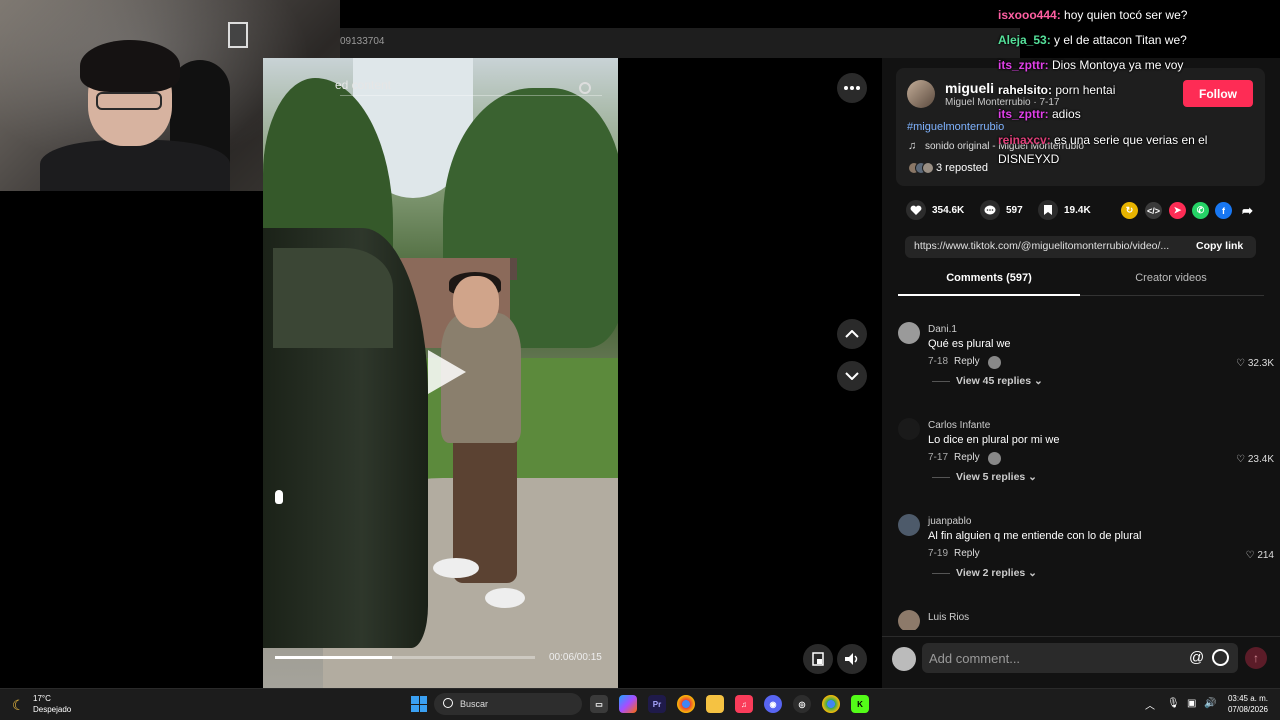 The width and height of the screenshot is (1280, 720). I want to click on repost-icon: ↻, so click(1129, 210).